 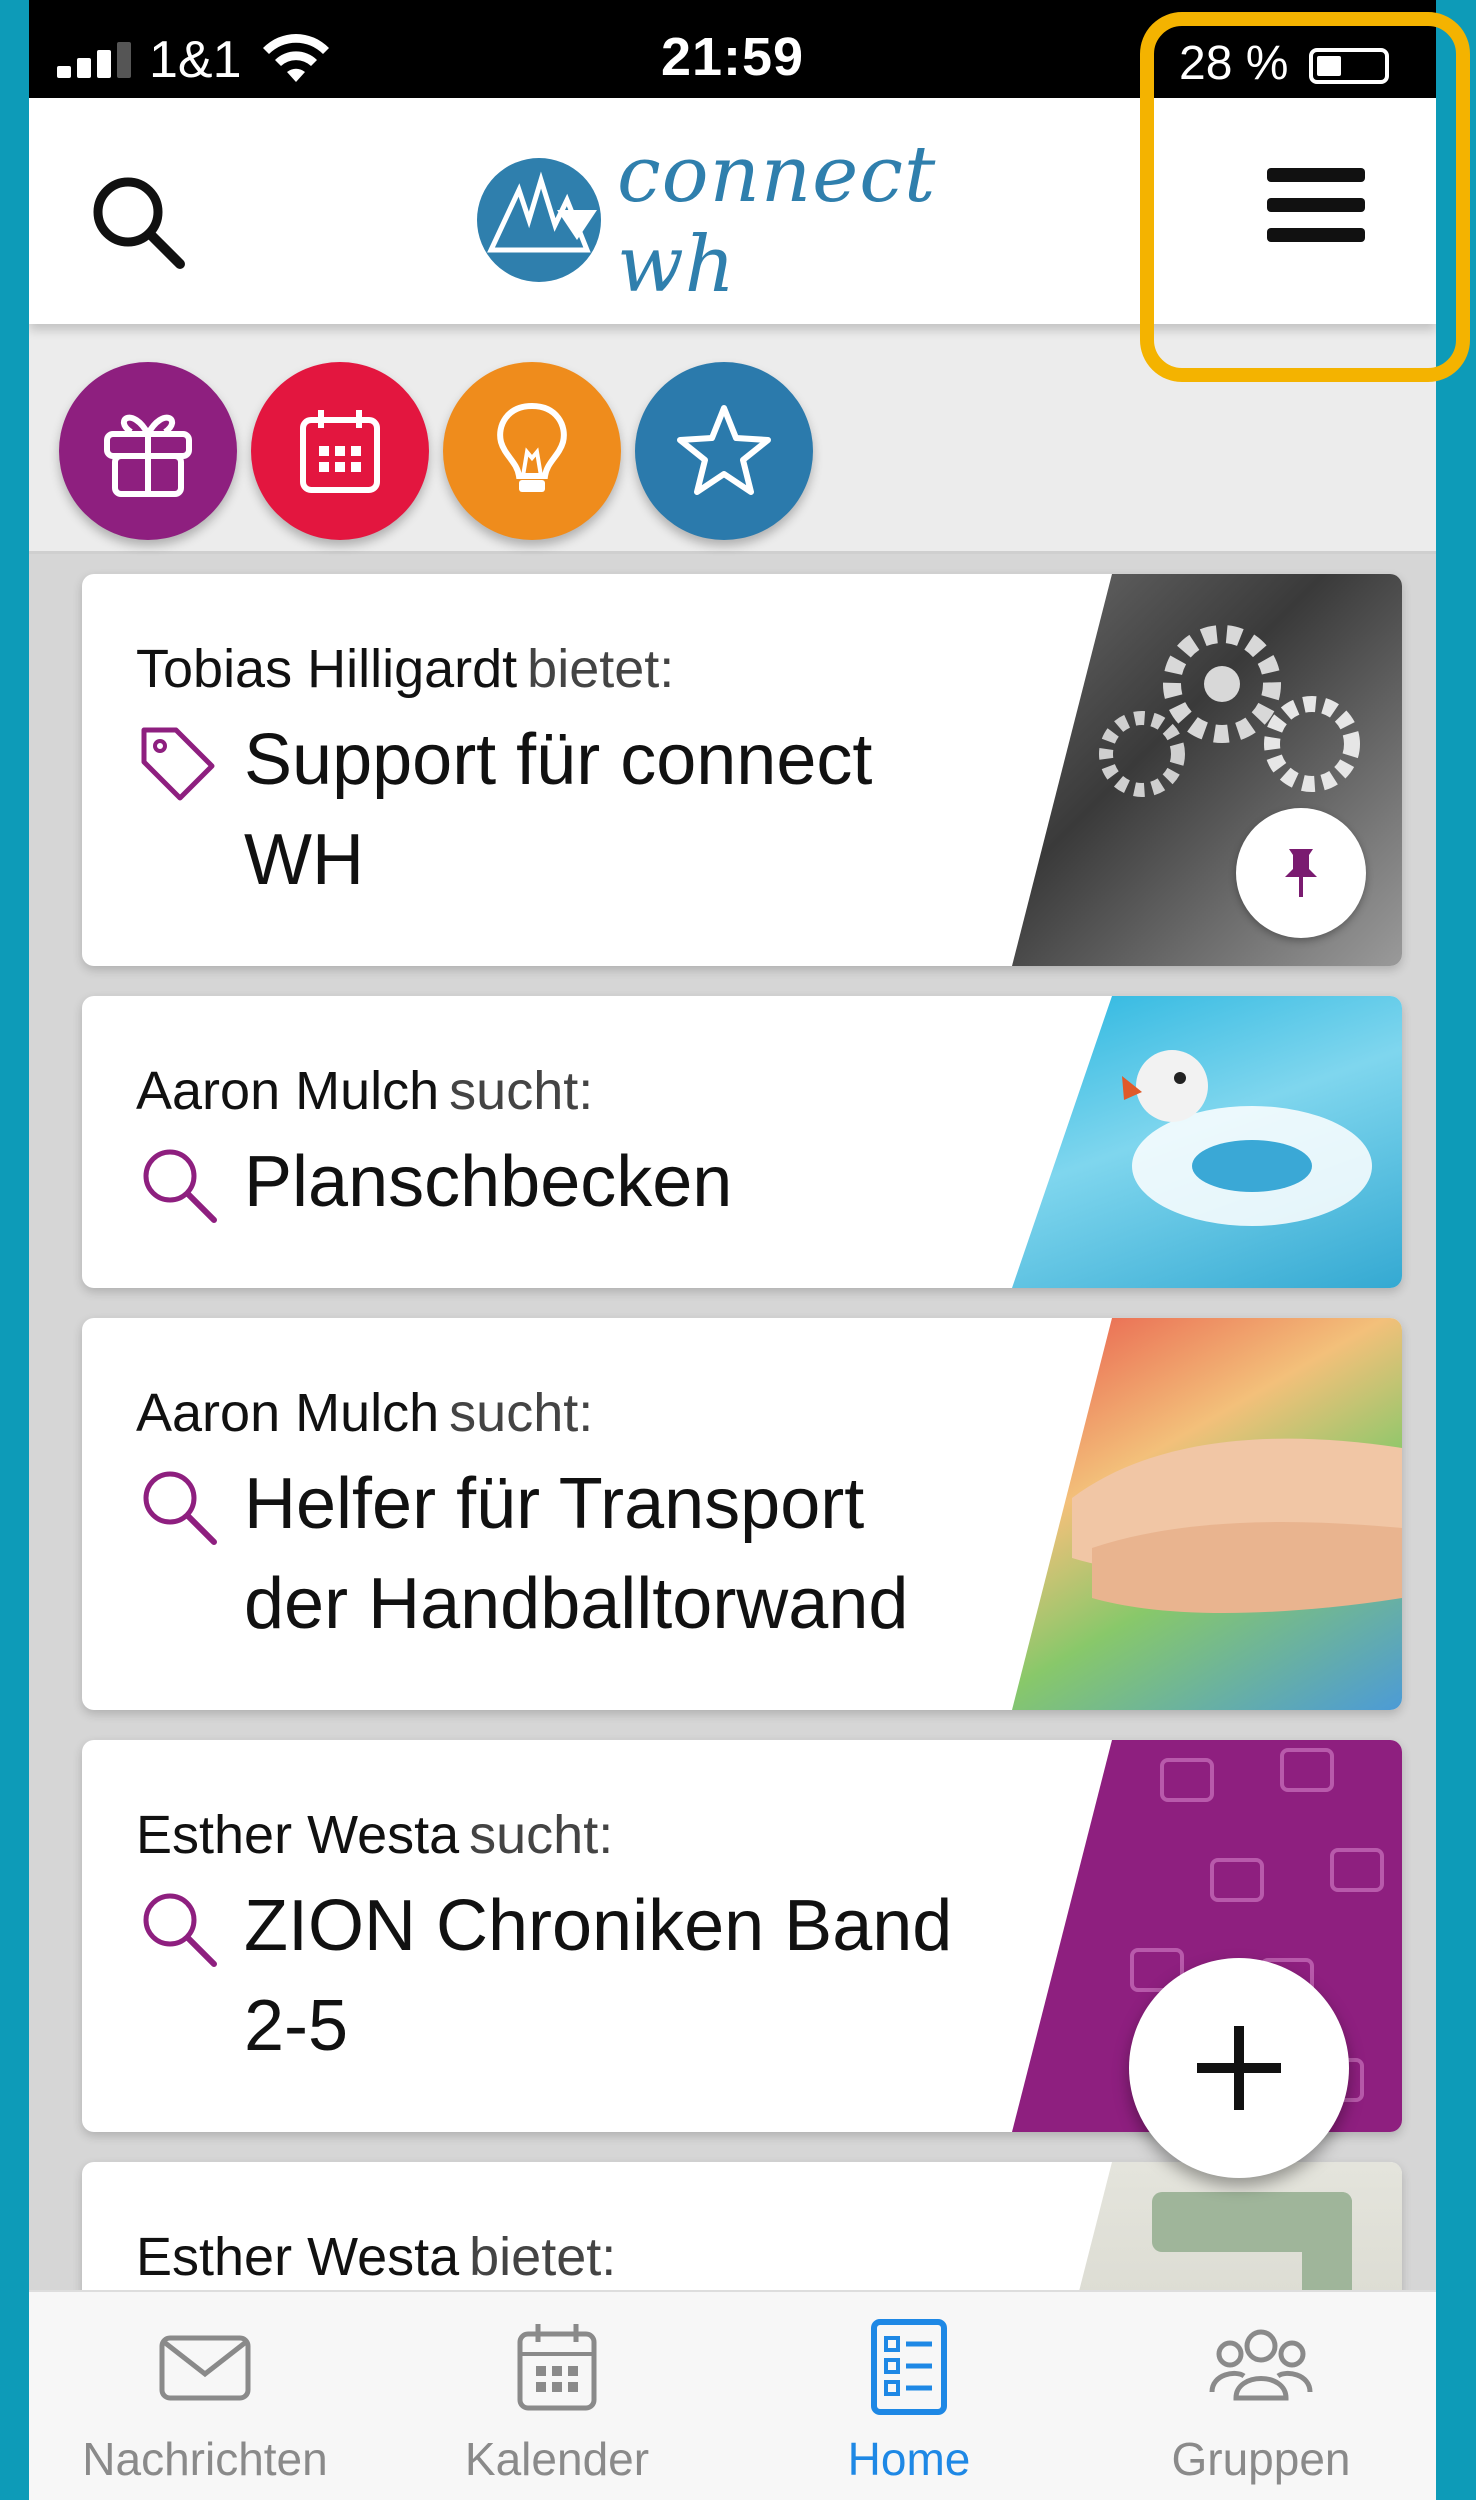 I want to click on bottom-nav: Nachrichten Kalender Home Gruppen, so click(x=732, y=2395).